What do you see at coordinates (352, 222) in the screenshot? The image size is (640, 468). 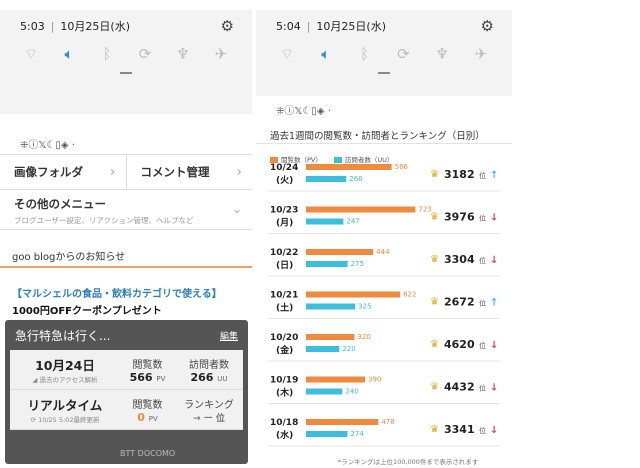 I see `uu-data-label: 247` at bounding box center [352, 222].